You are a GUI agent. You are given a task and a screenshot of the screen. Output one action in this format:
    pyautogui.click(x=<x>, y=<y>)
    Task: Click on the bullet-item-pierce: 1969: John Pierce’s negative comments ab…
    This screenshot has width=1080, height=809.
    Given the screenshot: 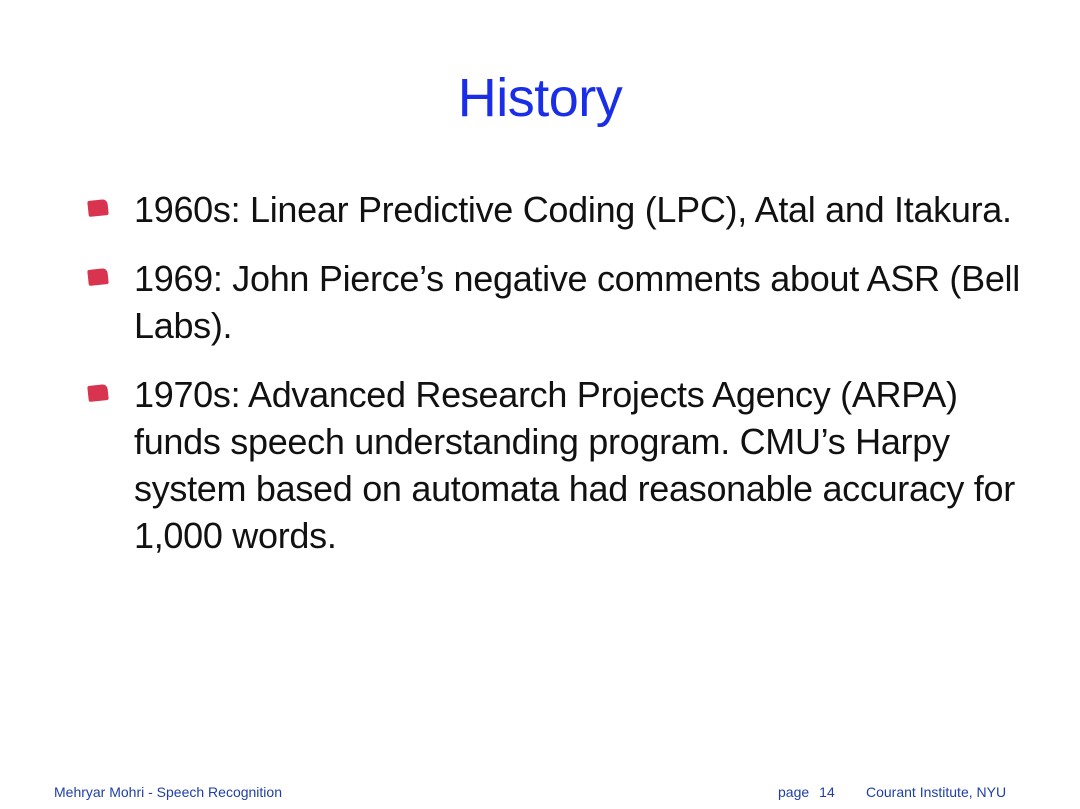 What is the action you would take?
    pyautogui.click(x=540, y=302)
    